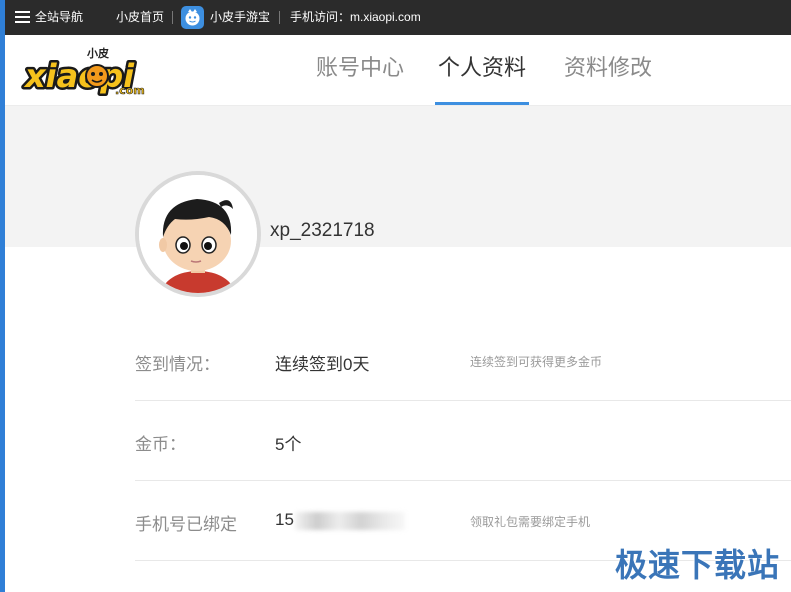  What do you see at coordinates (350, 521) in the screenshot?
I see `phone-number-masked` at bounding box center [350, 521].